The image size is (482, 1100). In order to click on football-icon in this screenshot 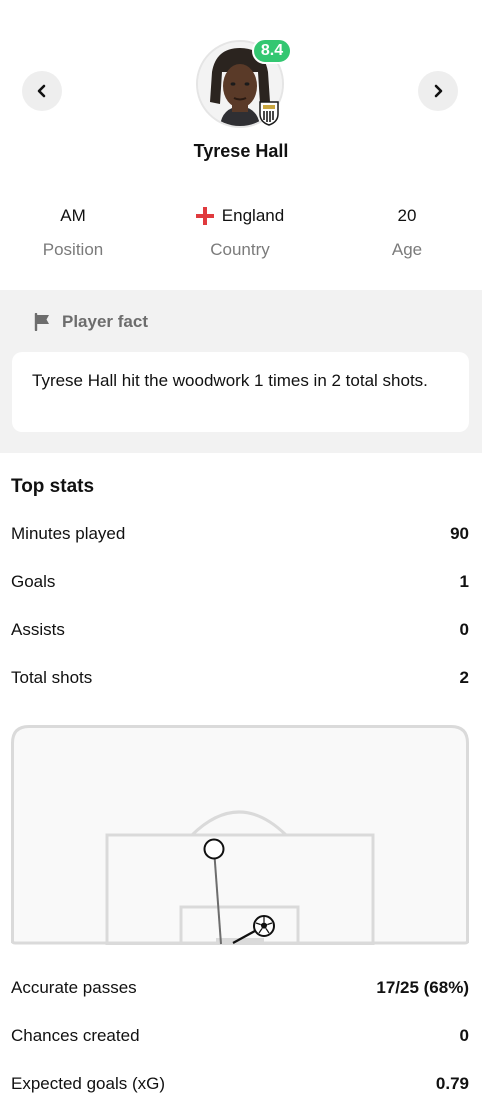, I will do `click(264, 926)`.